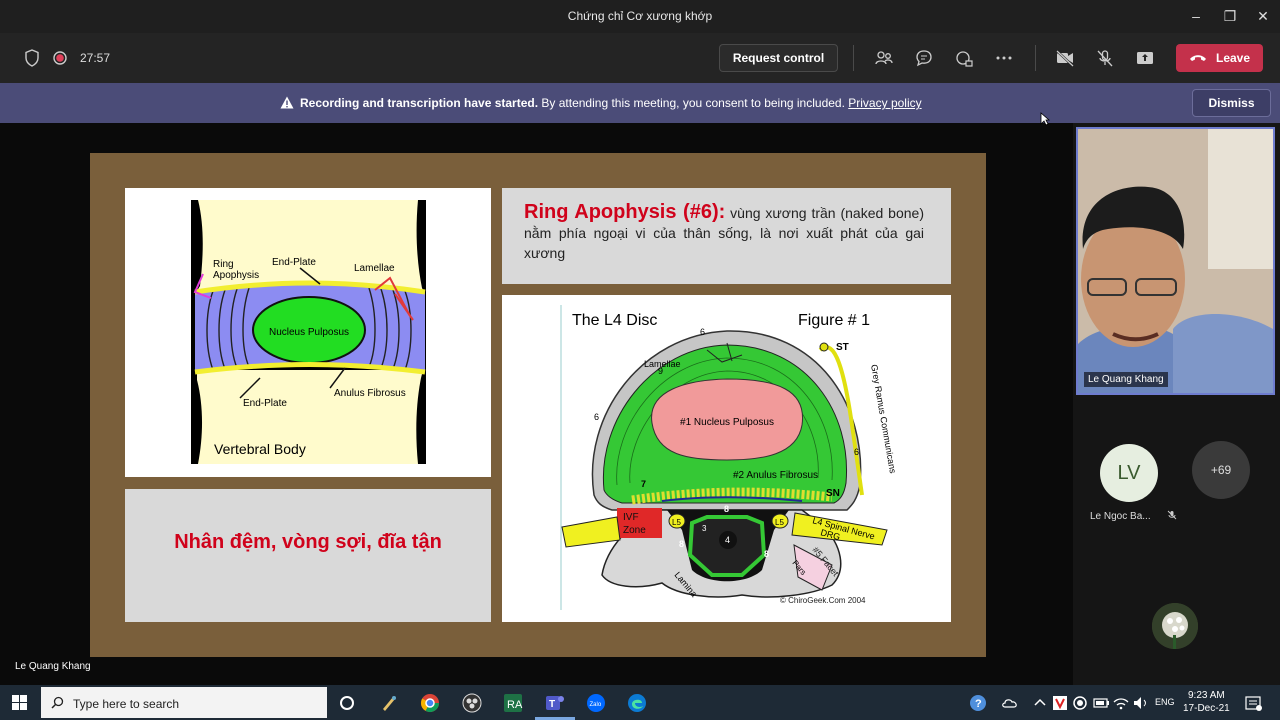 The height and width of the screenshot is (720, 1280). I want to click on clock-date: 17-Dec-21, so click(1206, 708).